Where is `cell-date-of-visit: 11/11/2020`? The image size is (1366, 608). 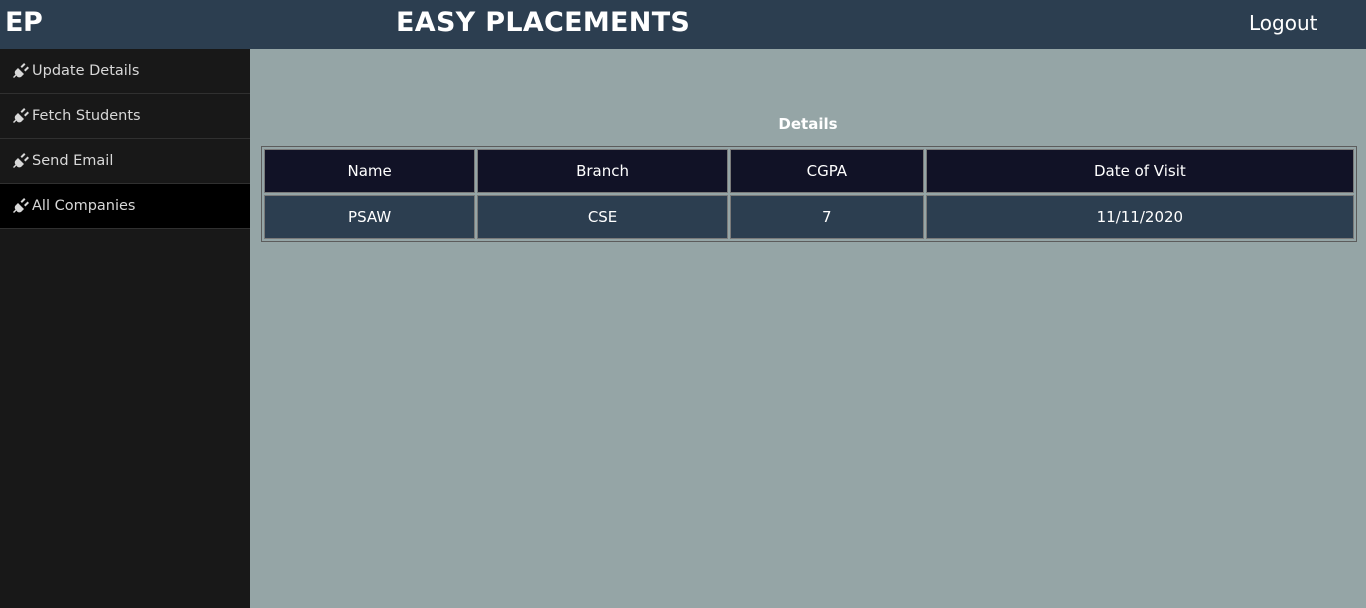
cell-date-of-visit: 11/11/2020 is located at coordinates (1139, 217).